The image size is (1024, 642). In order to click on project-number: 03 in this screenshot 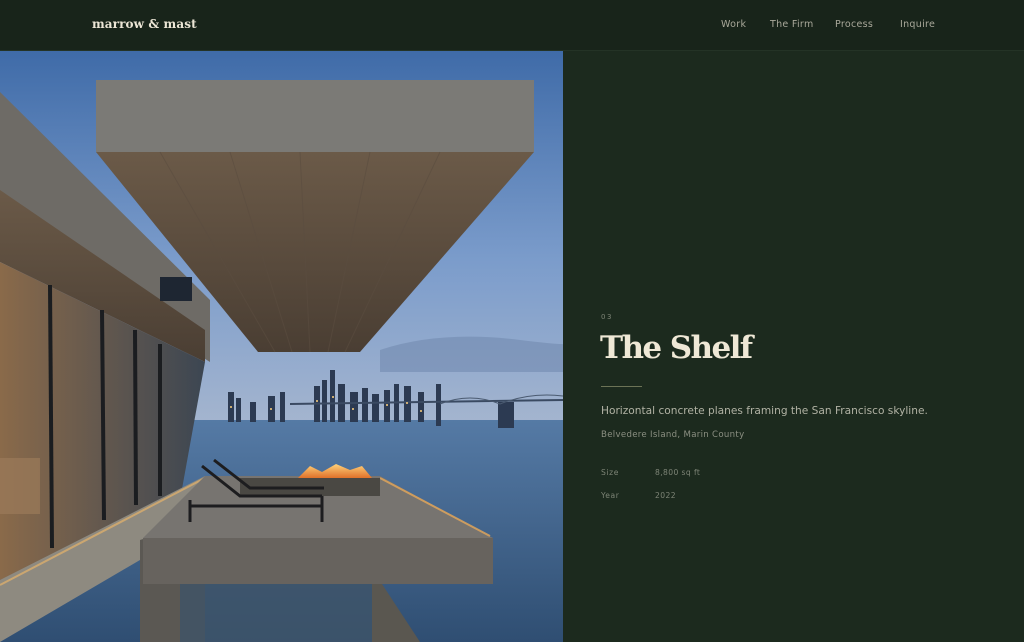, I will do `click(607, 317)`.